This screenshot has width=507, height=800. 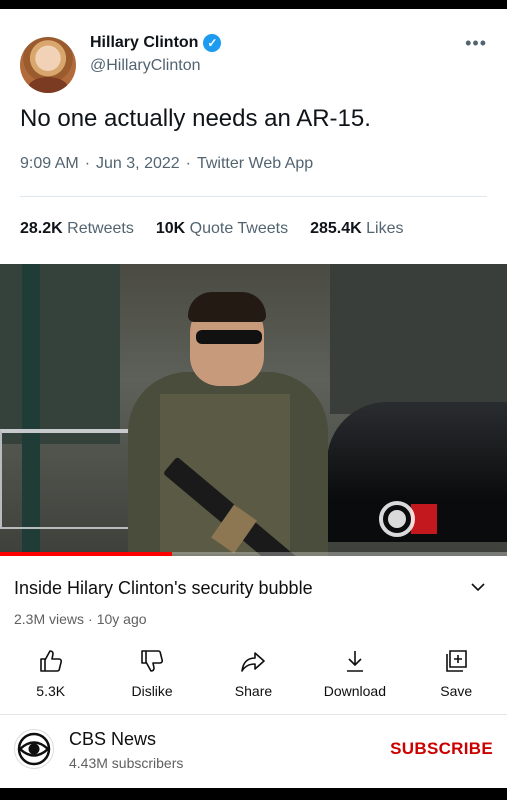 What do you see at coordinates (354, 673) in the screenshot?
I see `download-button: Download` at bounding box center [354, 673].